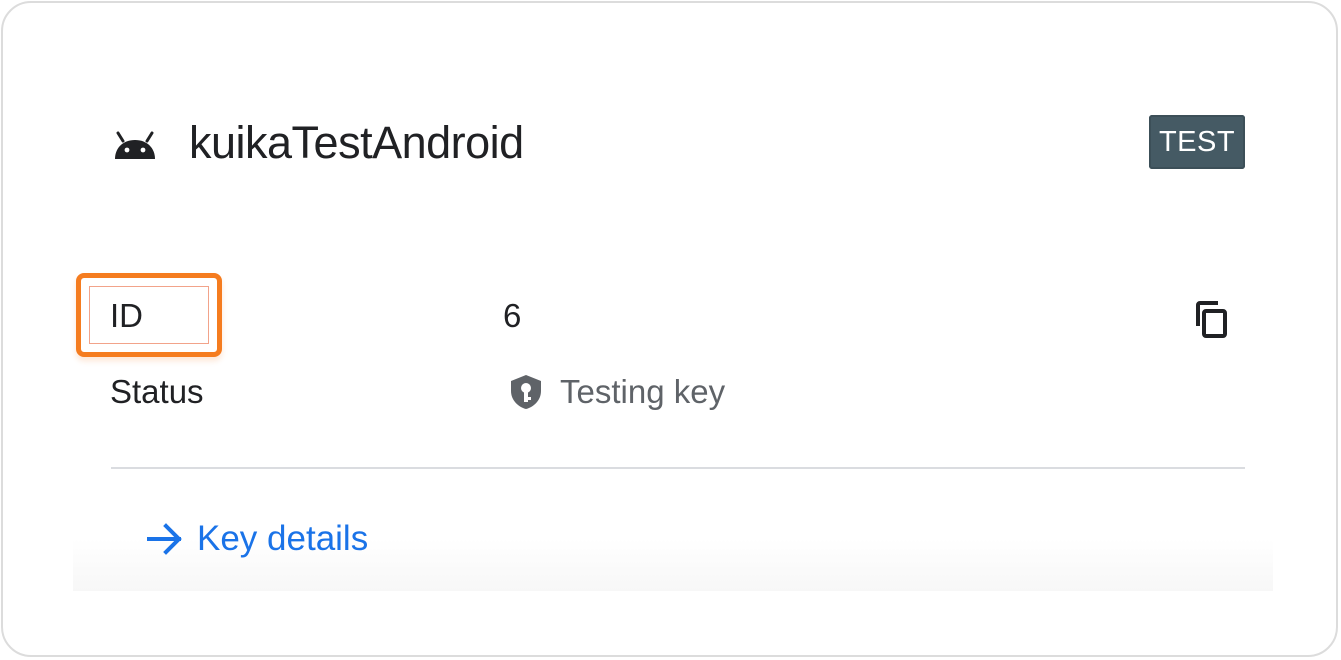 This screenshot has width=1341, height=660. Describe the element at coordinates (1213, 319) in the screenshot. I see `copy-icon` at that location.